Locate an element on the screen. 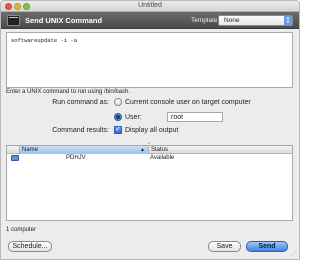 The image size is (320, 260). column-header-name: Name ▲ is located at coordinates (83, 150).